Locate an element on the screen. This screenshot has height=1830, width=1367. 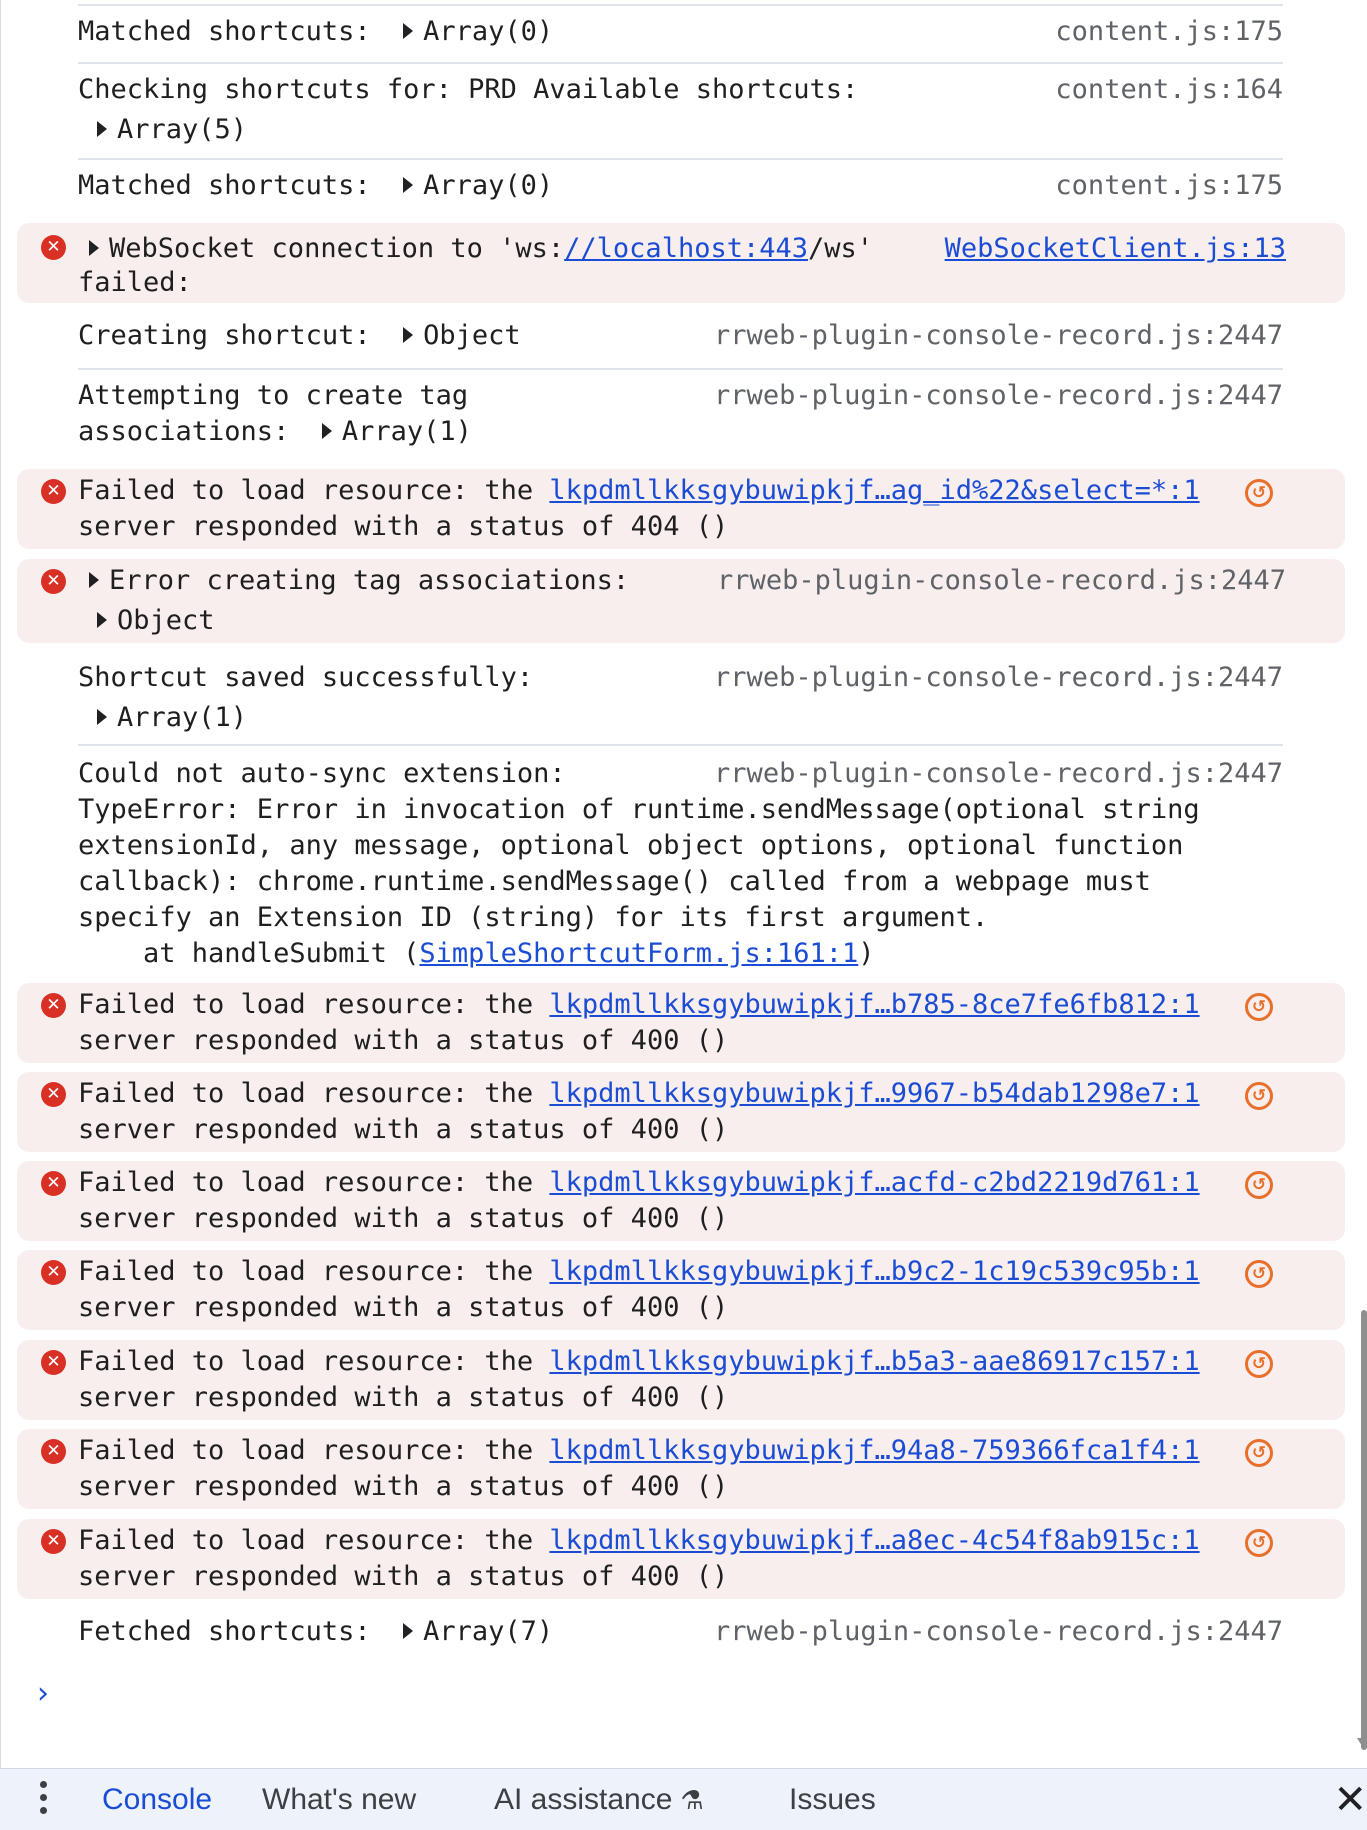
console-prompt: › is located at coordinates (43, 1693).